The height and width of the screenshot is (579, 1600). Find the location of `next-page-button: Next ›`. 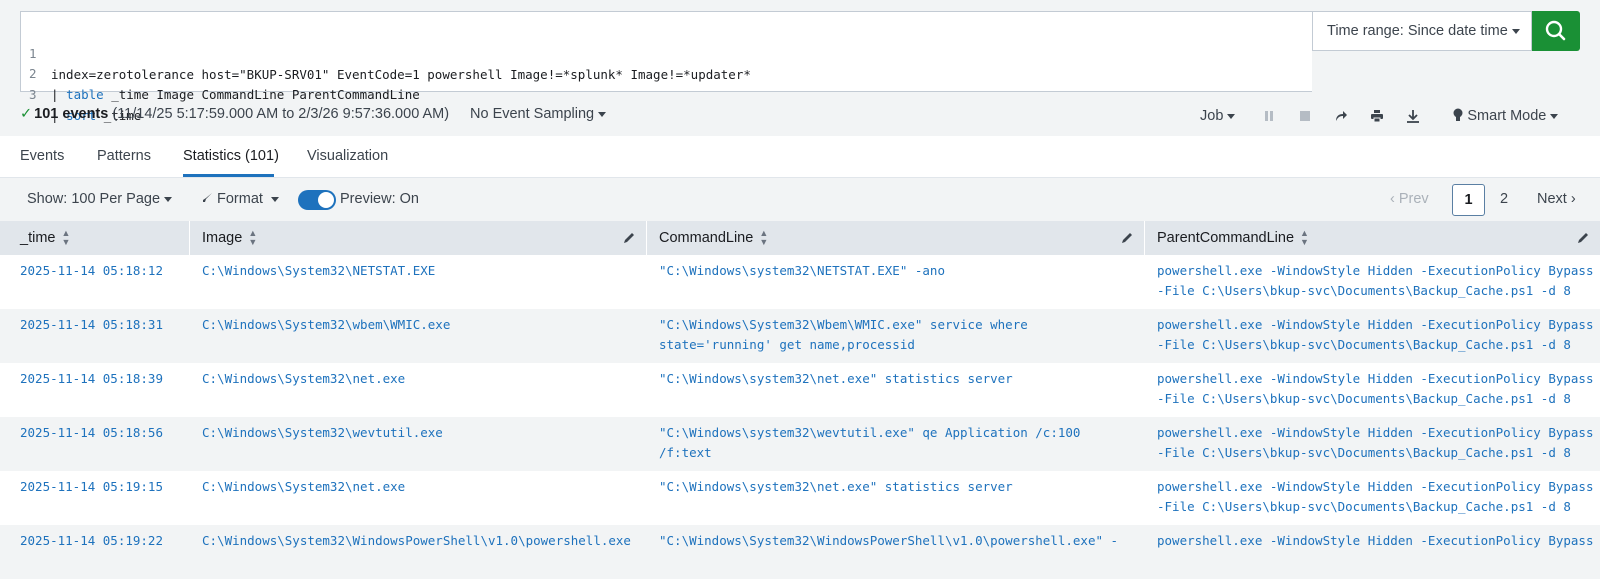

next-page-button: Next › is located at coordinates (1556, 200).